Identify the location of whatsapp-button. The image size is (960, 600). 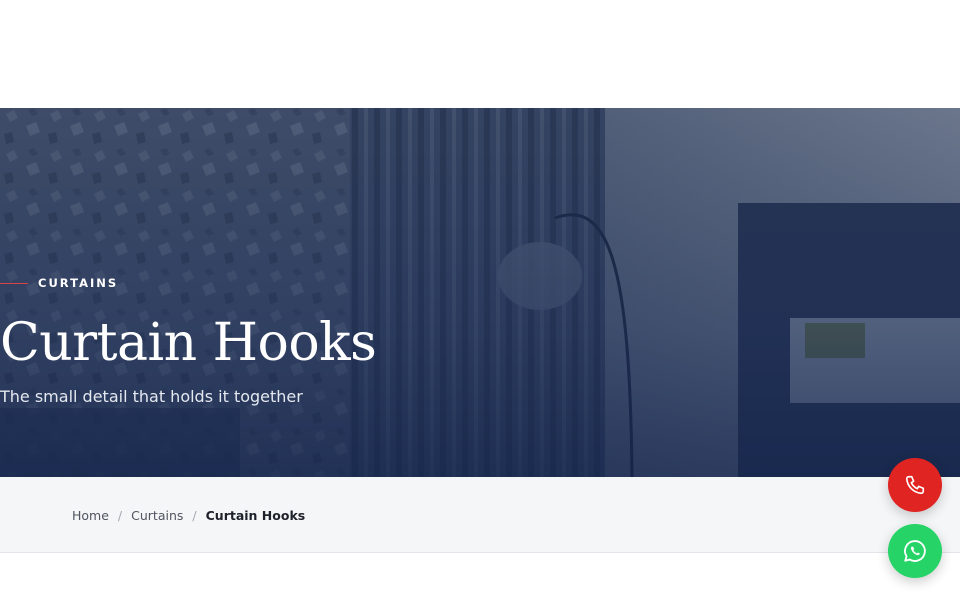
(915, 551).